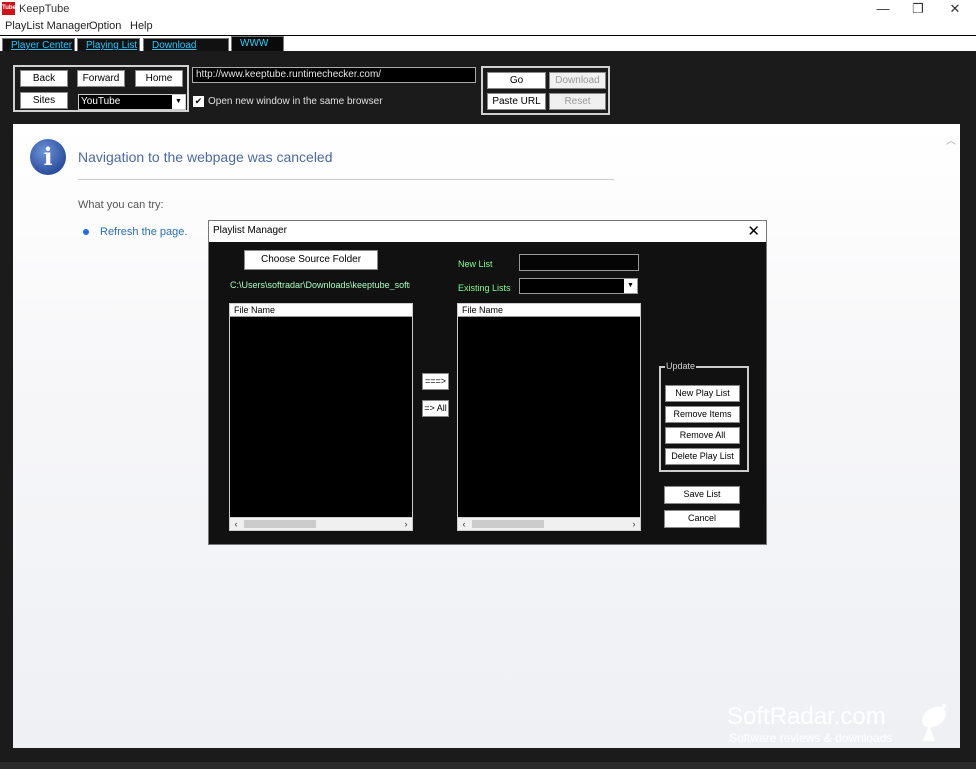 This screenshot has width=976, height=769. Describe the element at coordinates (159, 78) in the screenshot. I see `home-button: Home` at that location.